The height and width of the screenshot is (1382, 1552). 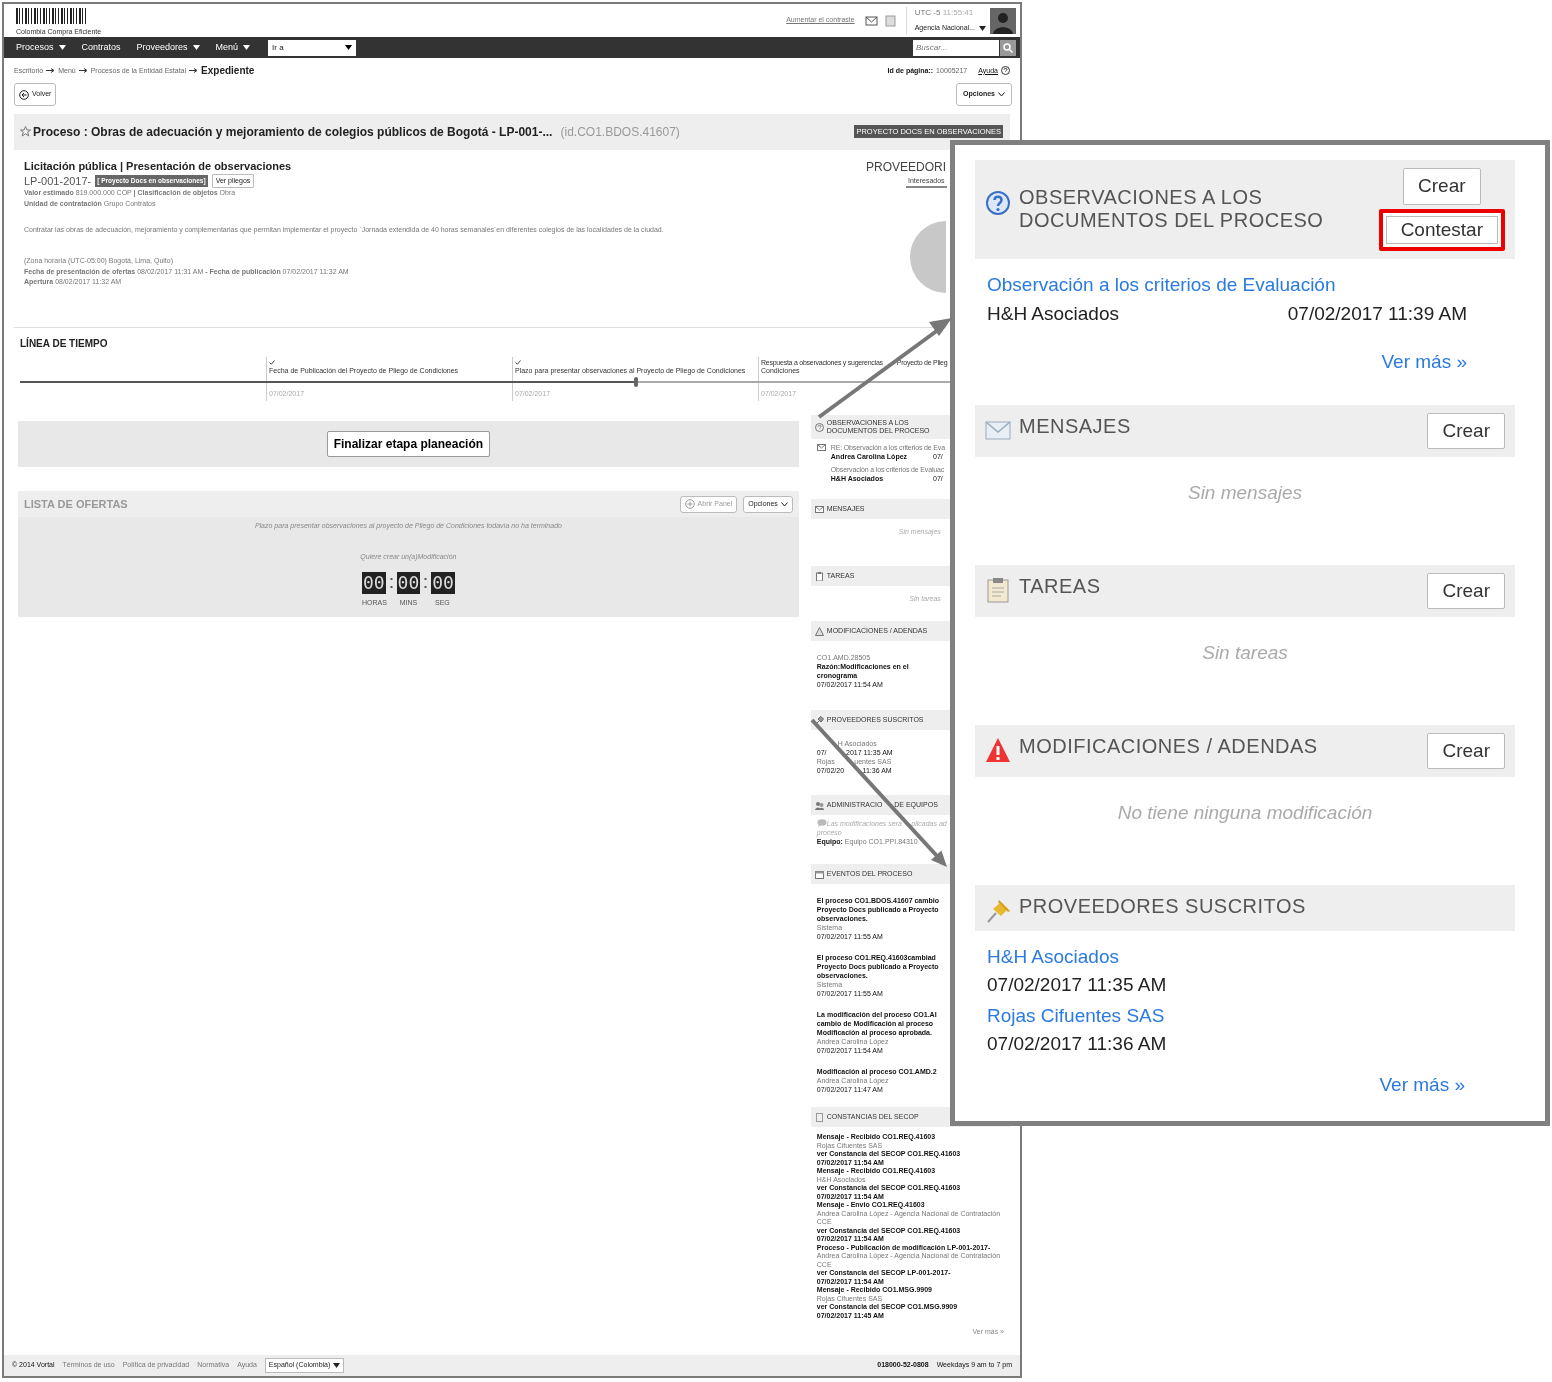 I want to click on nav-menu-item: Menú, so click(x=233, y=47).